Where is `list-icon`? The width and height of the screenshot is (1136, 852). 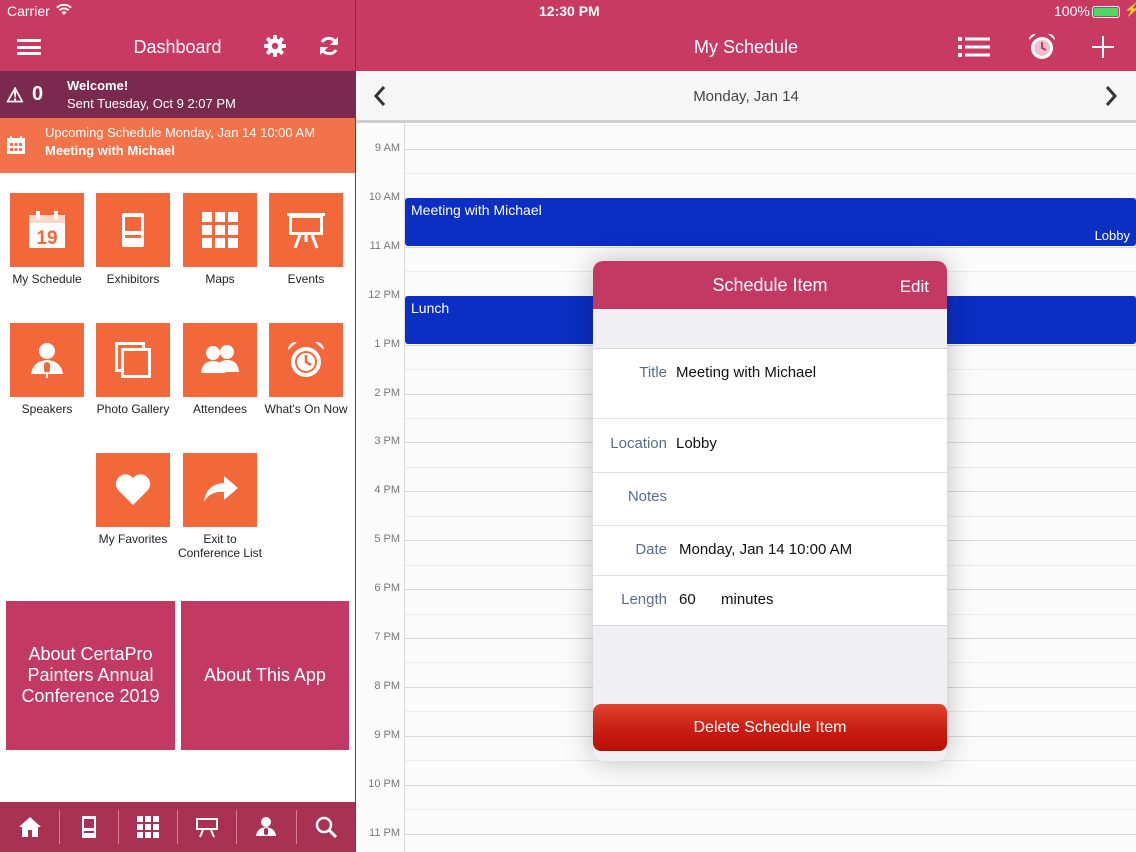
list-icon is located at coordinates (974, 49).